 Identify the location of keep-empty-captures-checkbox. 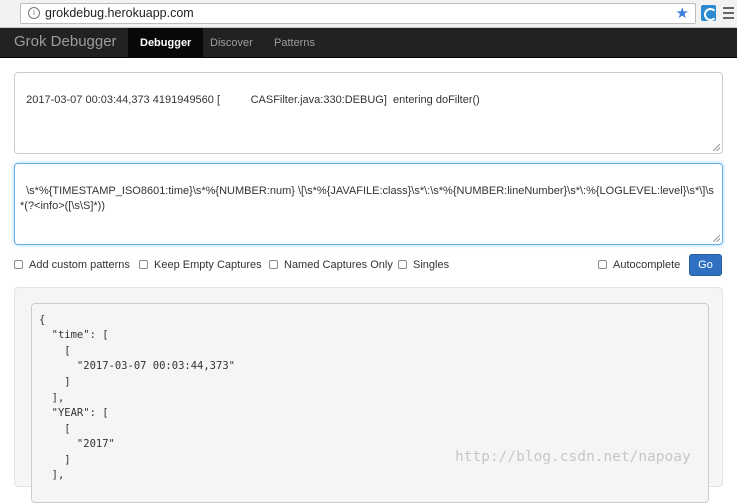
(143, 264).